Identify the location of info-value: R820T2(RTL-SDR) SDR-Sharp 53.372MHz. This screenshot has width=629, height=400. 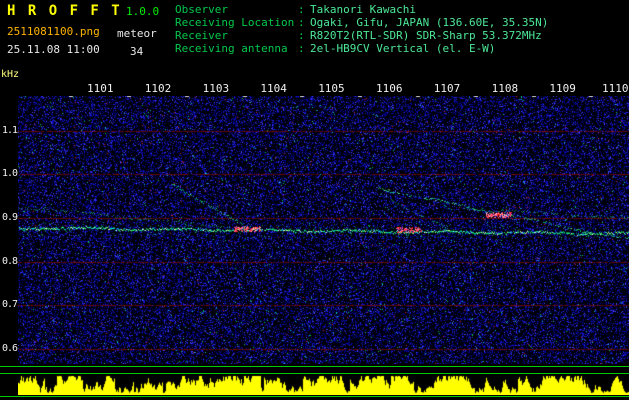
(426, 35).